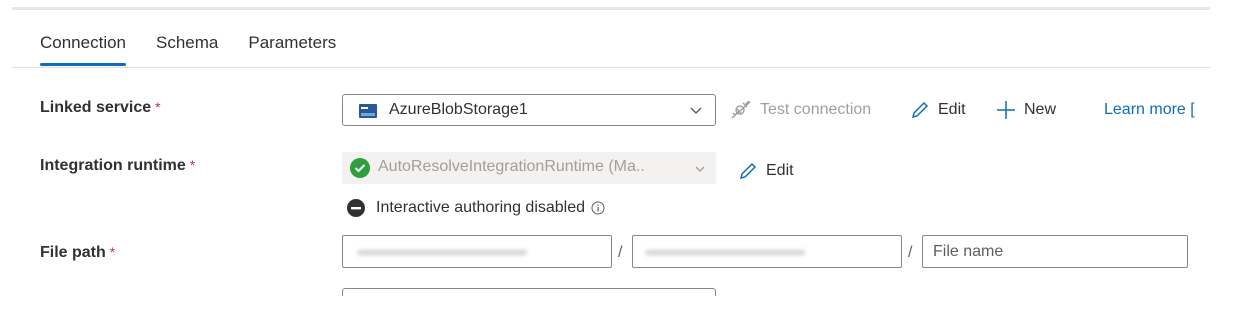 The height and width of the screenshot is (332, 1238). Describe the element at coordinates (780, 170) in the screenshot. I see `integration-runtime-edit-label: Edit` at that location.